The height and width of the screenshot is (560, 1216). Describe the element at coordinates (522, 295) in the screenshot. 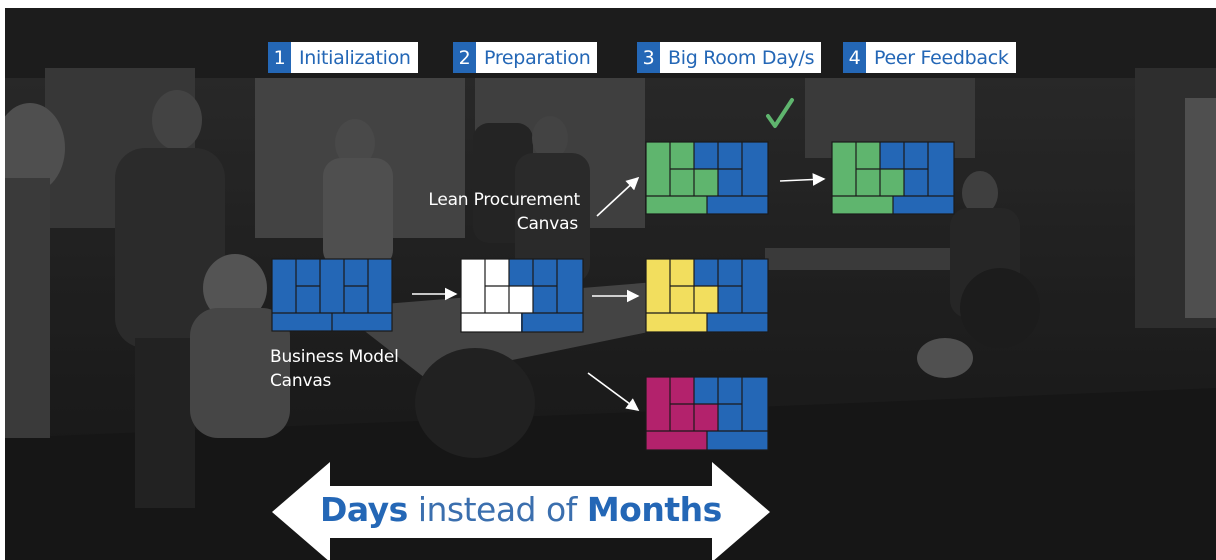

I see `preparation-canvas` at that location.